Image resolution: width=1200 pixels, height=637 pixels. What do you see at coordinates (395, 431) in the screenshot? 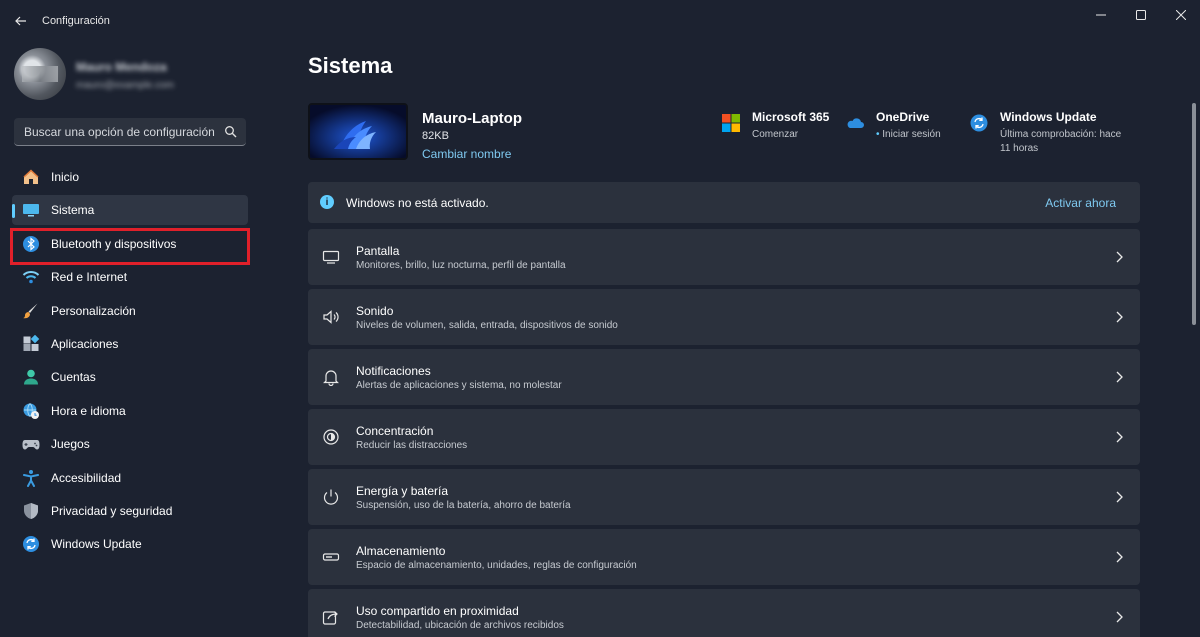
I see `card-title: Concentración` at bounding box center [395, 431].